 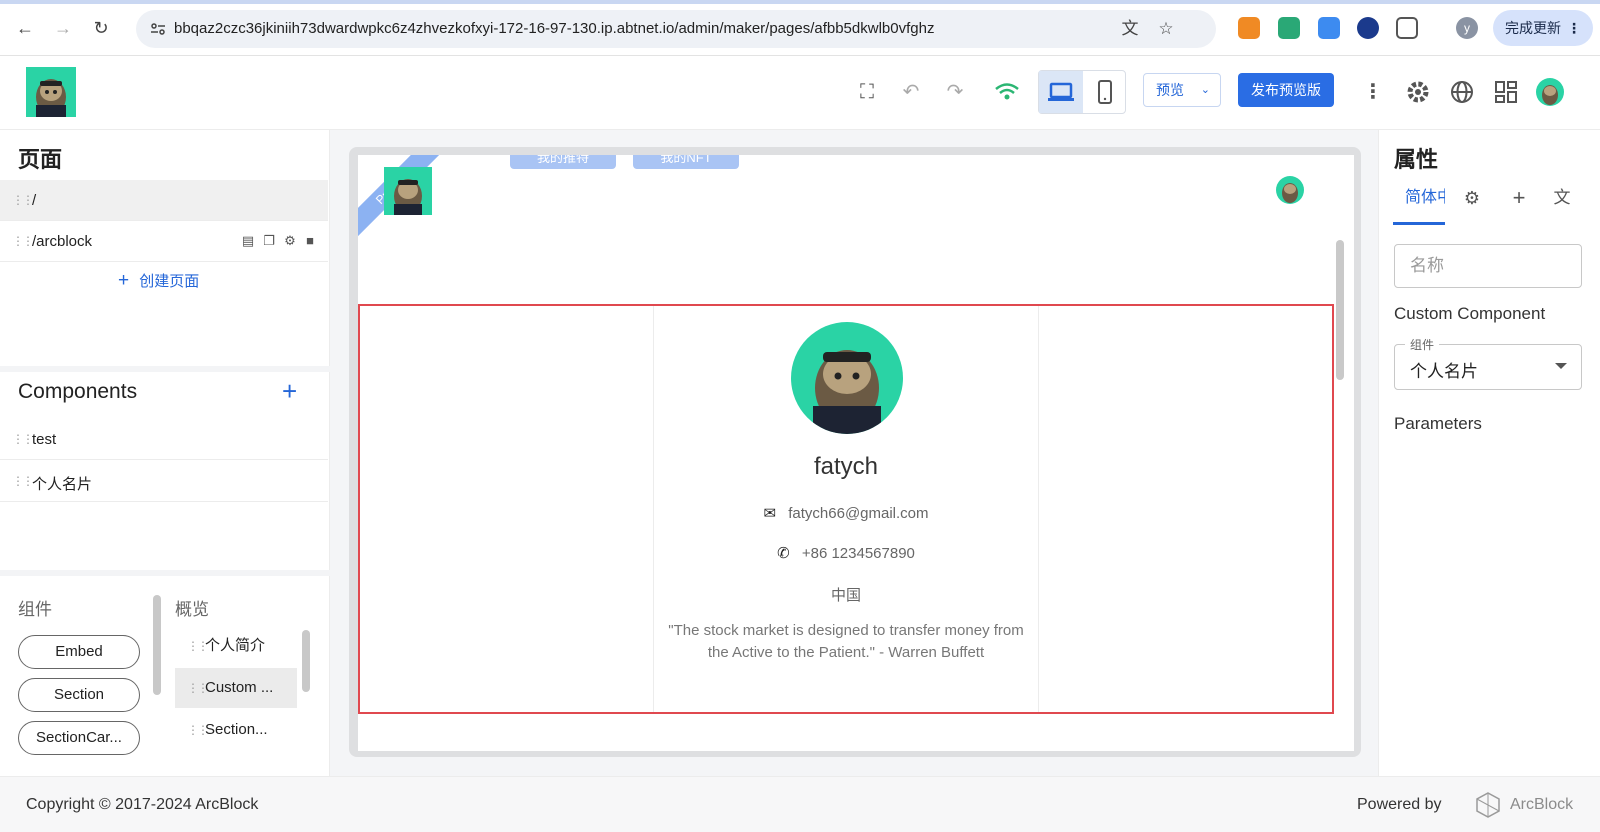 I want to click on settings-gear-icon, so click(x=1418, y=92).